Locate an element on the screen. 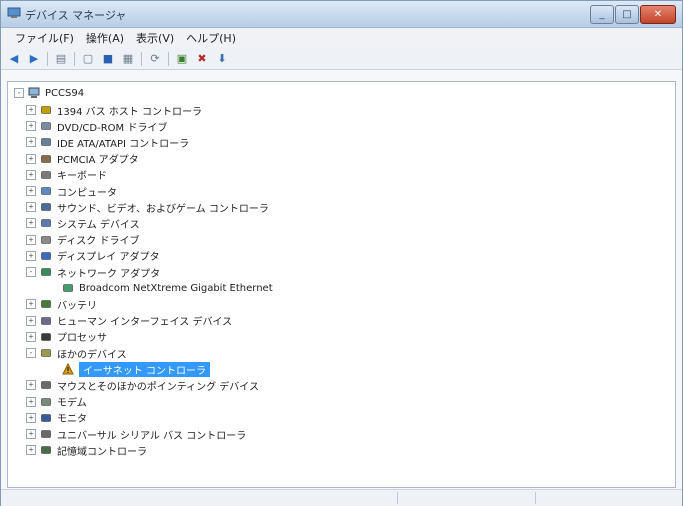 The image size is (683, 506). tree-category-item: - ほかのデバイス is located at coordinates (76, 353).